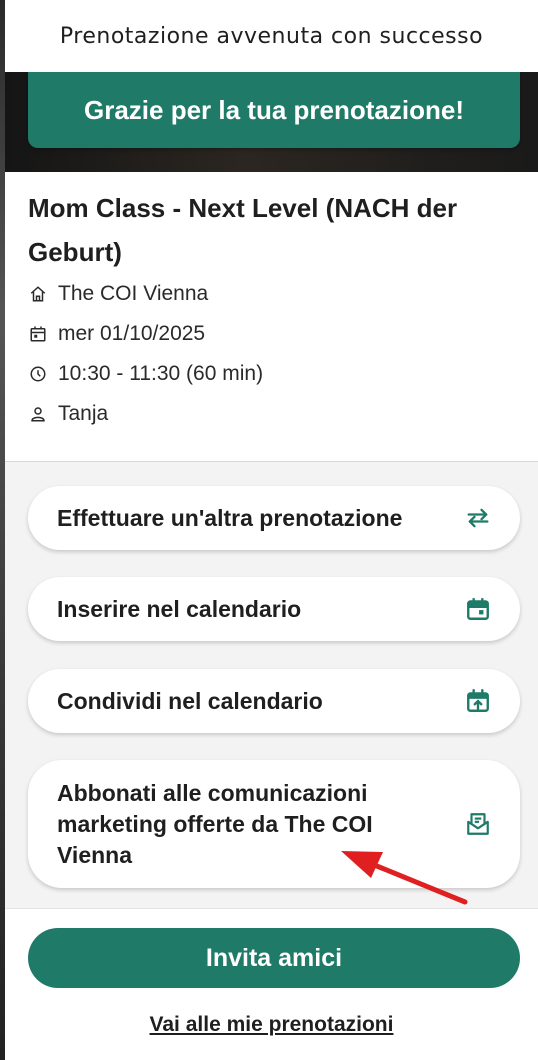  Describe the element at coordinates (38, 294) in the screenshot. I see `home-icon` at that location.